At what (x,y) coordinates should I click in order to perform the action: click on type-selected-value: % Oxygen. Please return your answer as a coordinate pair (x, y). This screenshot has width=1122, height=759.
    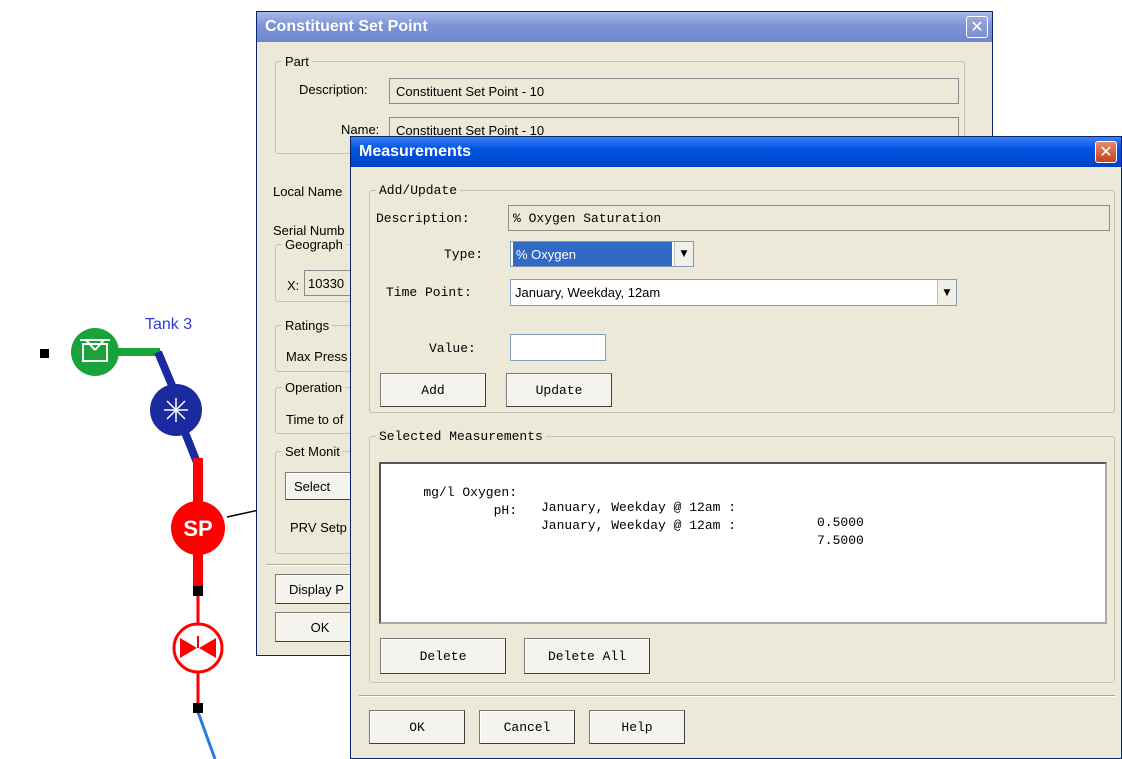
    Looking at the image, I should click on (592, 254).